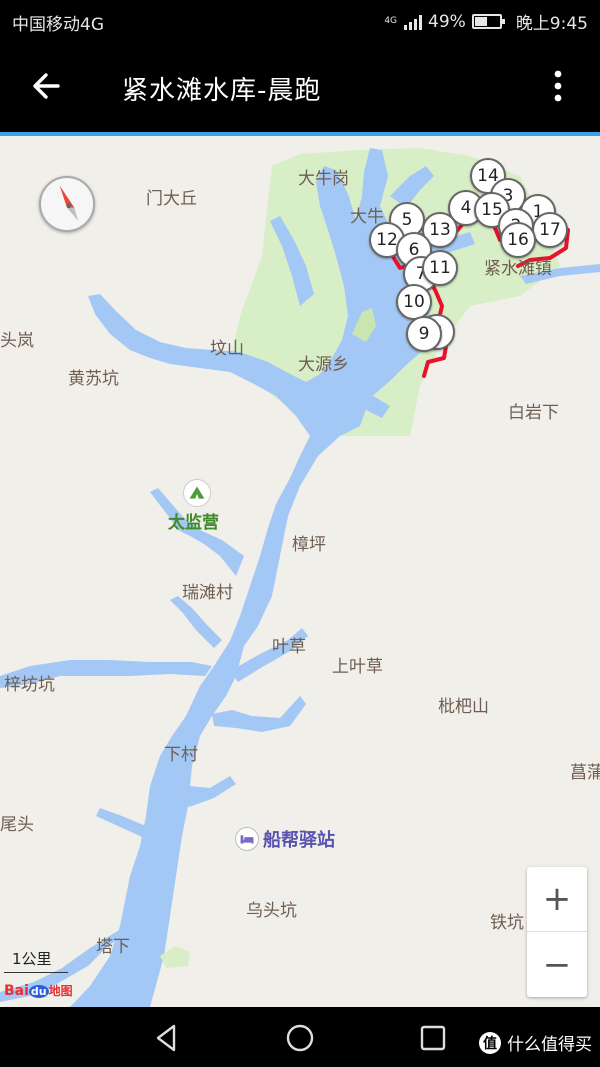  I want to click on status-icons: 4G 49% 晚上9:45, so click(486, 22).